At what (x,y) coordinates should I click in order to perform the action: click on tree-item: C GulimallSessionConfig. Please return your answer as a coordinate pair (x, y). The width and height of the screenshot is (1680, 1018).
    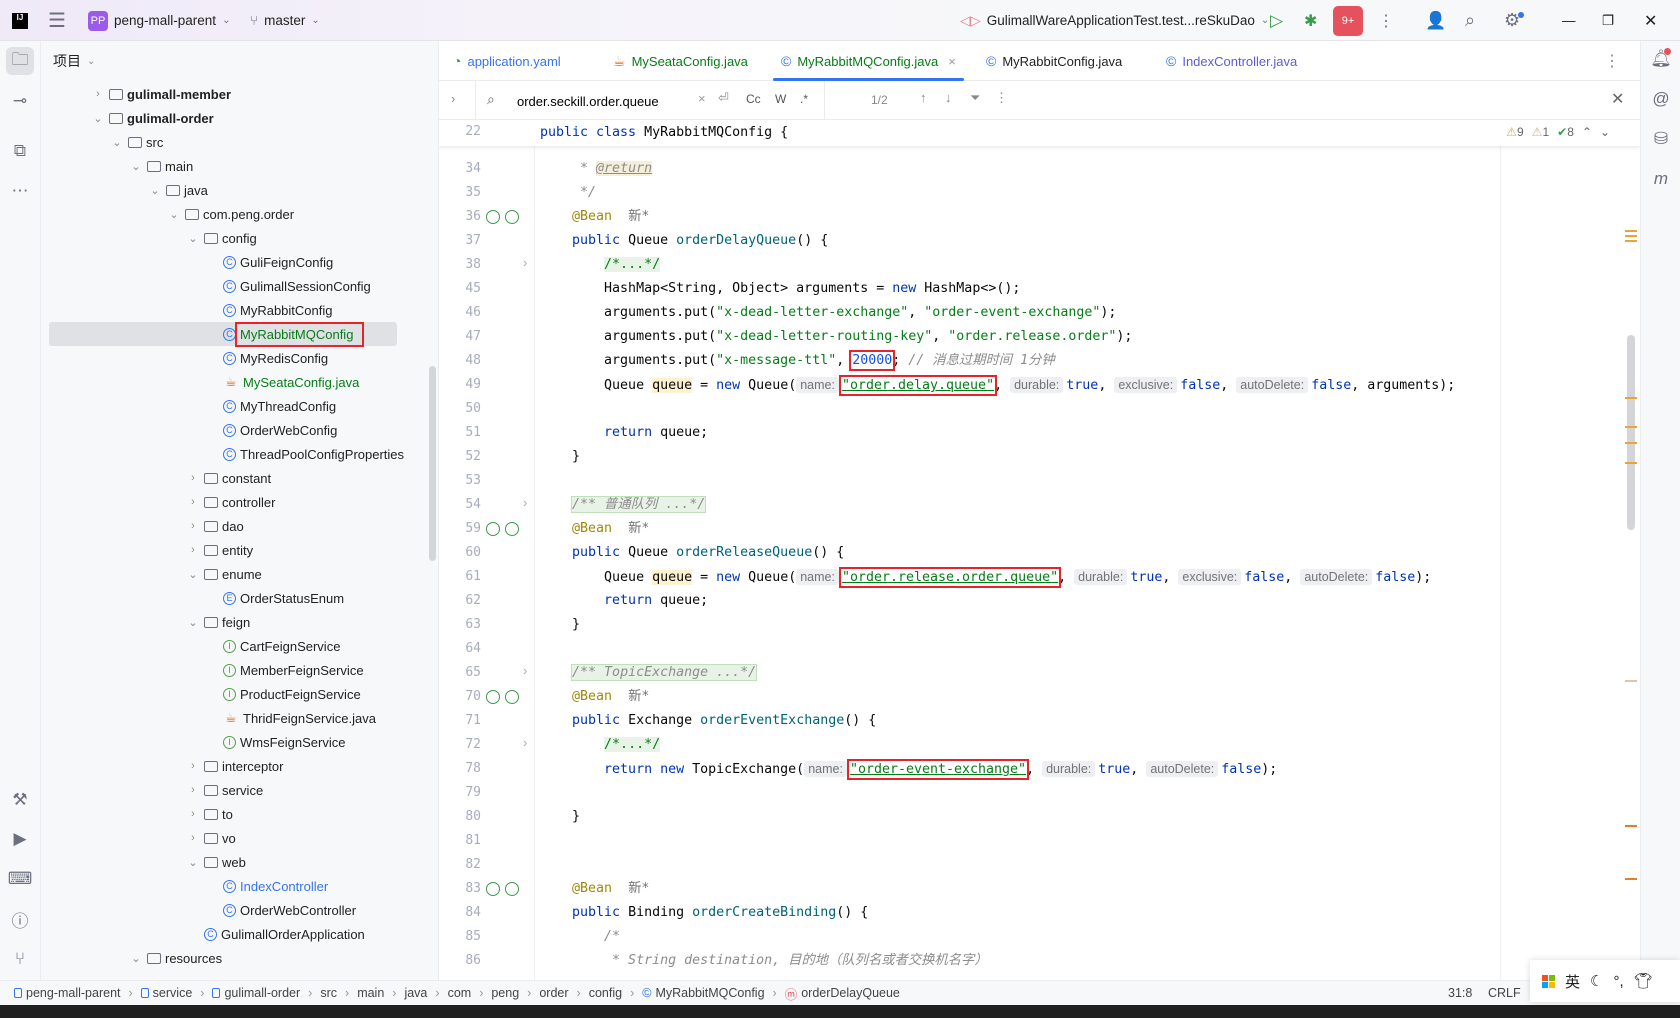
    Looking at the image, I should click on (239, 286).